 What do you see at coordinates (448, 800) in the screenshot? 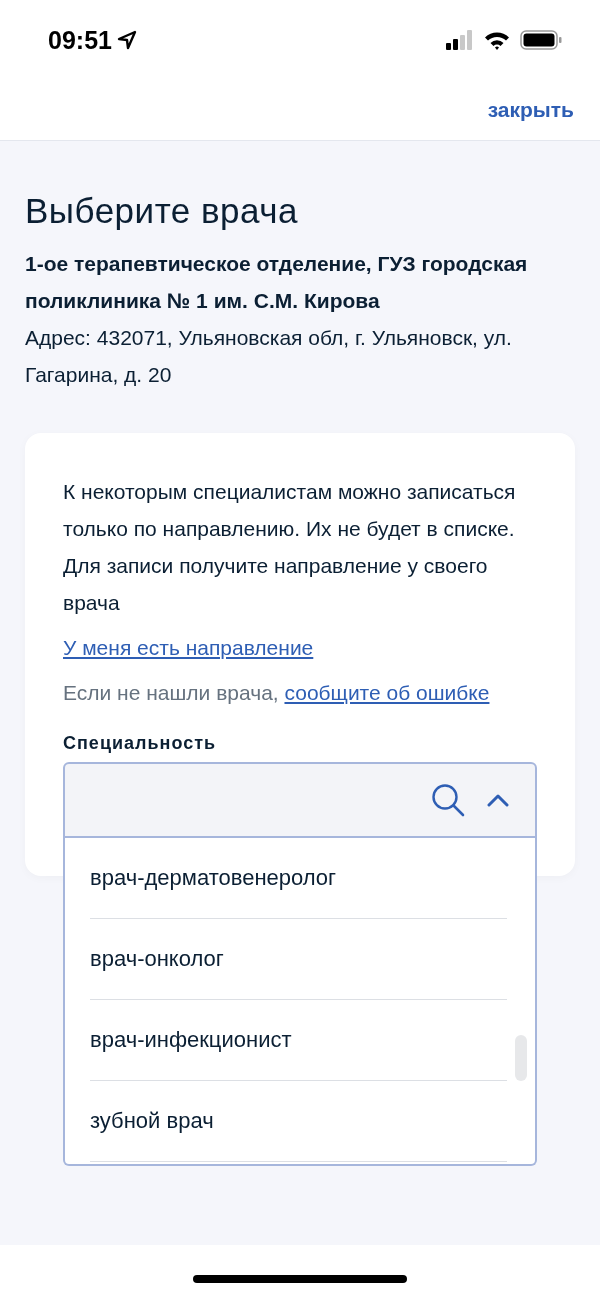
I see `search-icon` at bounding box center [448, 800].